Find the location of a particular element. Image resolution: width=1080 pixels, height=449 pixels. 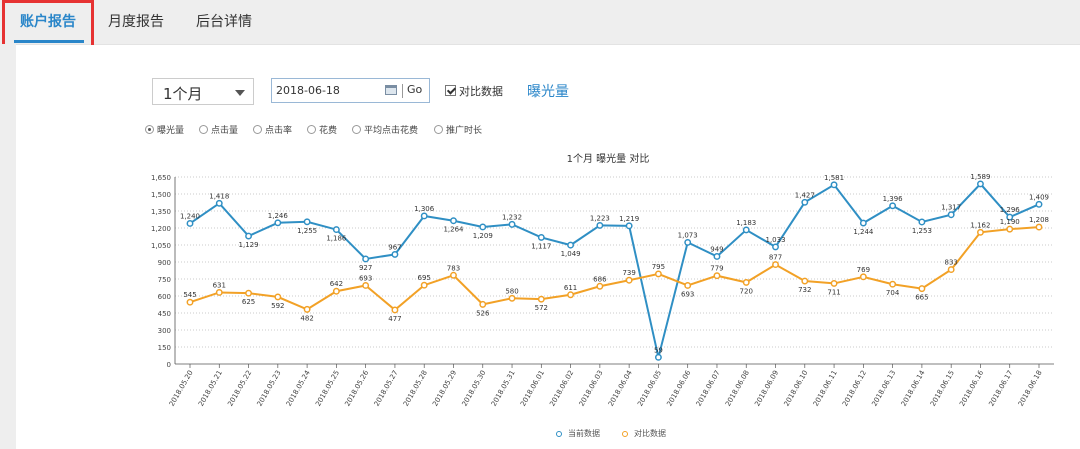

data-label: 711 is located at coordinates (833, 292).